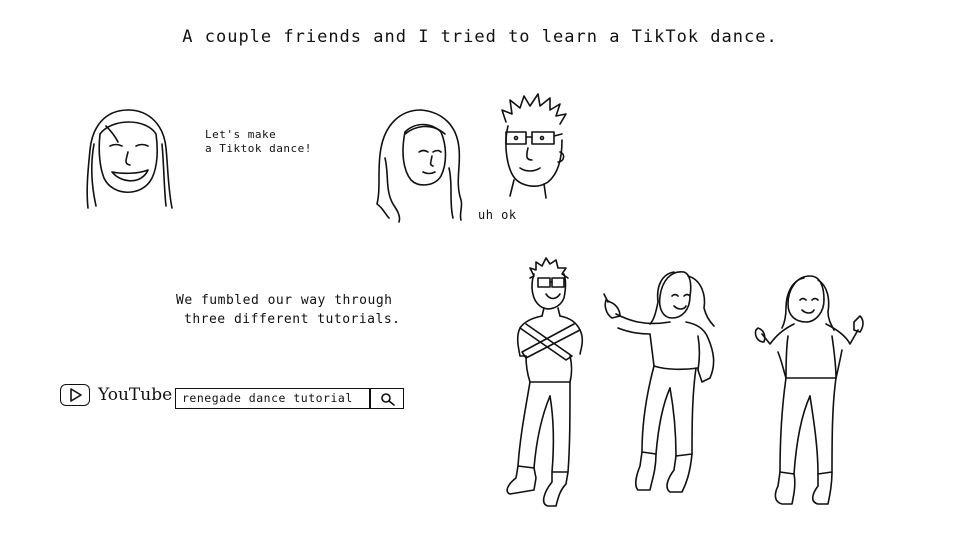 This screenshot has width=960, height=540. Describe the element at coordinates (267, 398) in the screenshot. I see `search-query: renegade dance tutorial` at that location.